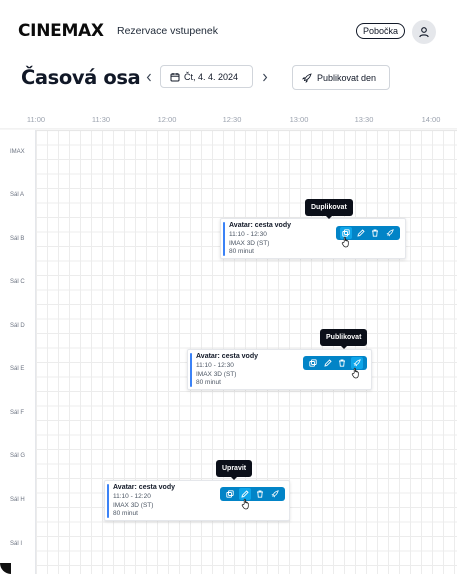  I want to click on publish-day-button: Publikovat den, so click(341, 77).